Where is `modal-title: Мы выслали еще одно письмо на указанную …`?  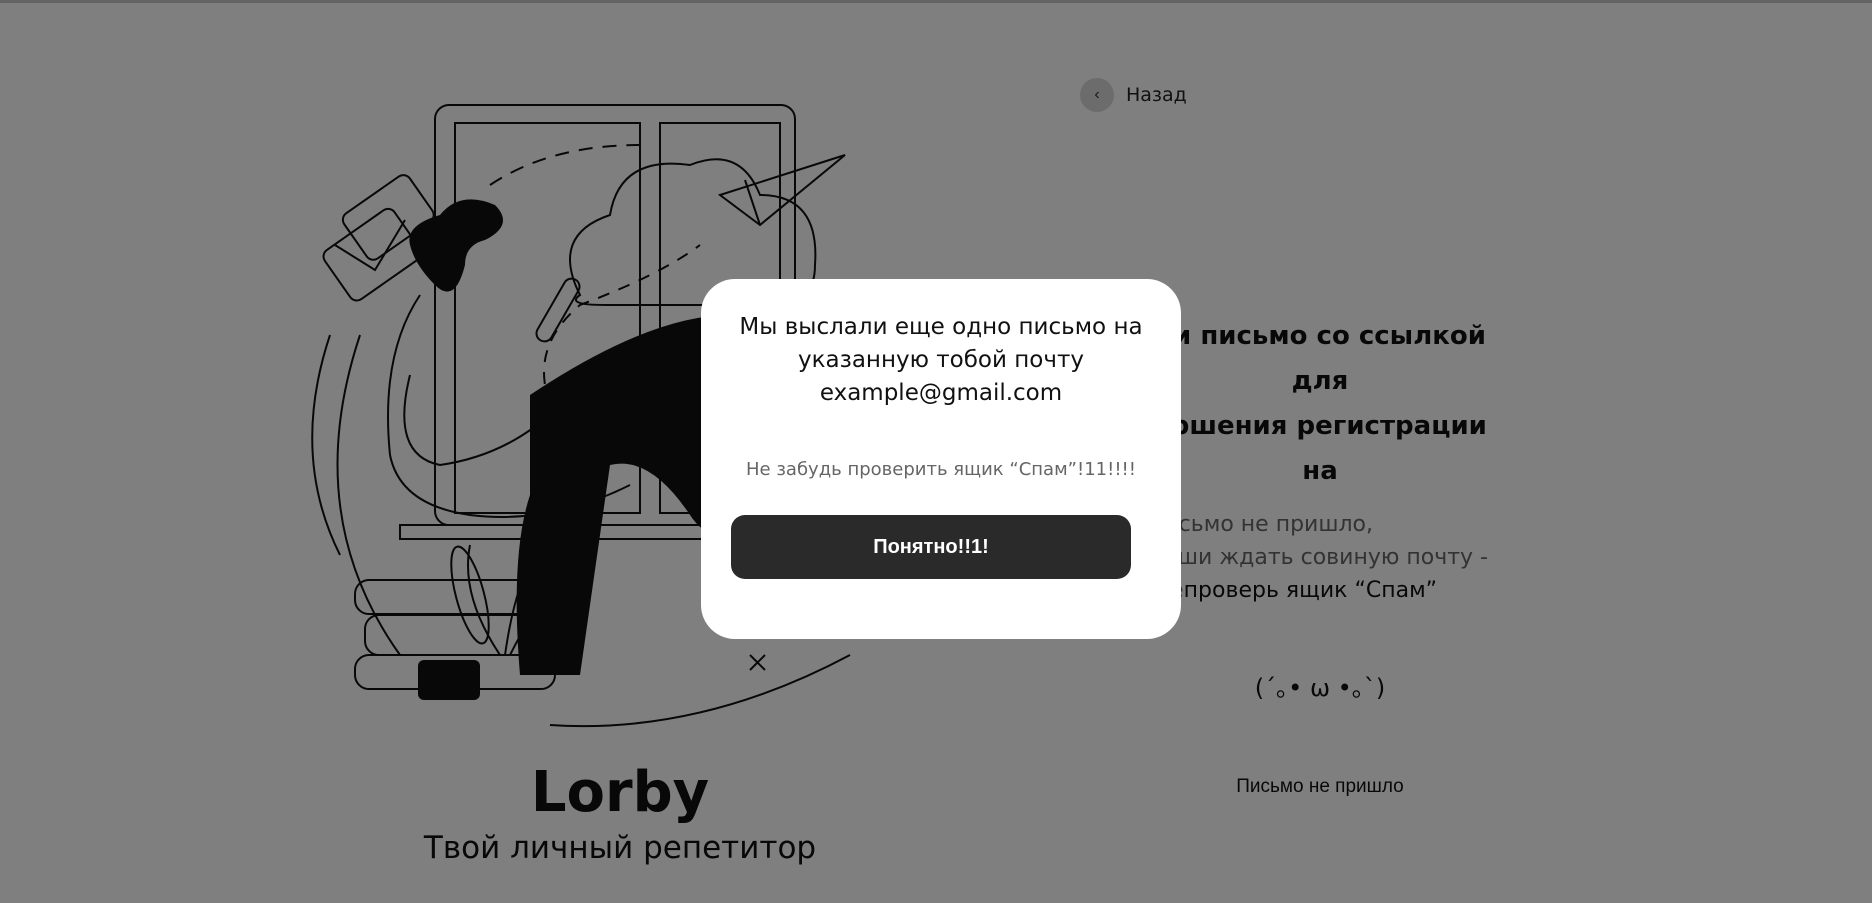 modal-title: Мы выслали еще одно письмо на указанную … is located at coordinates (941, 360).